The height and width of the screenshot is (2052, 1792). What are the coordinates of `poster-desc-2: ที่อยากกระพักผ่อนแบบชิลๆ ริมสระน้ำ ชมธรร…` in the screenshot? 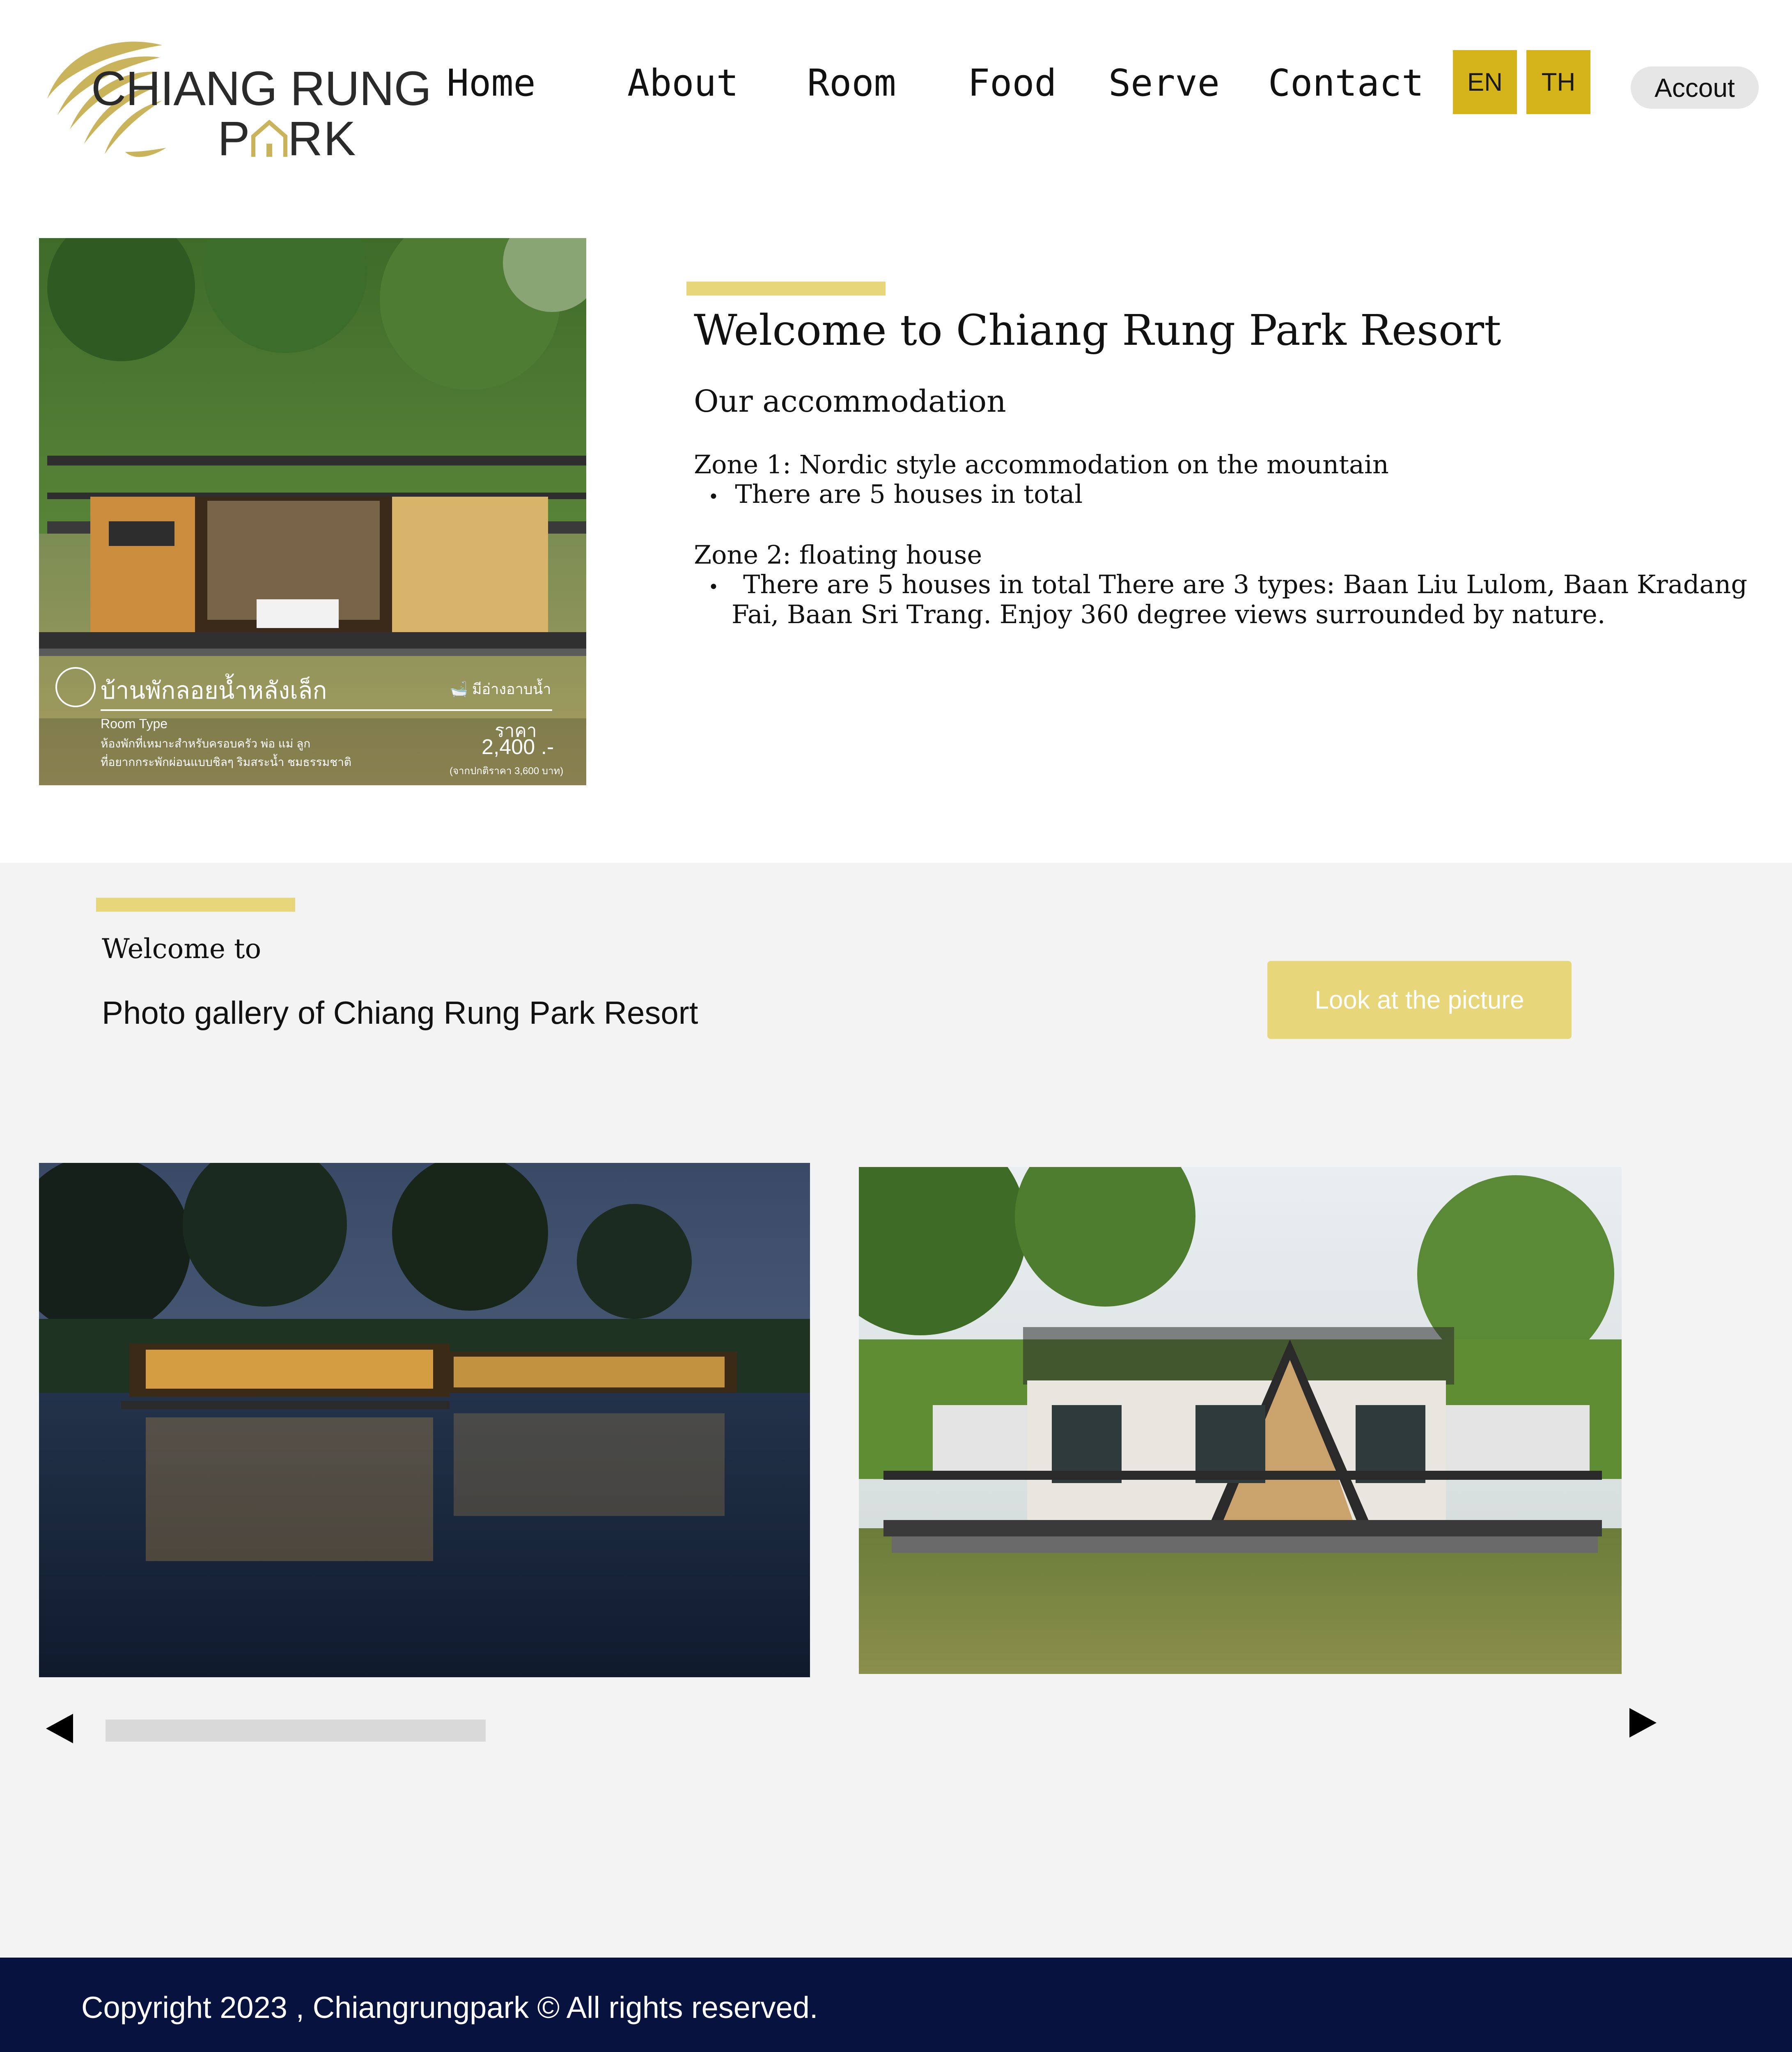 It's located at (226, 762).